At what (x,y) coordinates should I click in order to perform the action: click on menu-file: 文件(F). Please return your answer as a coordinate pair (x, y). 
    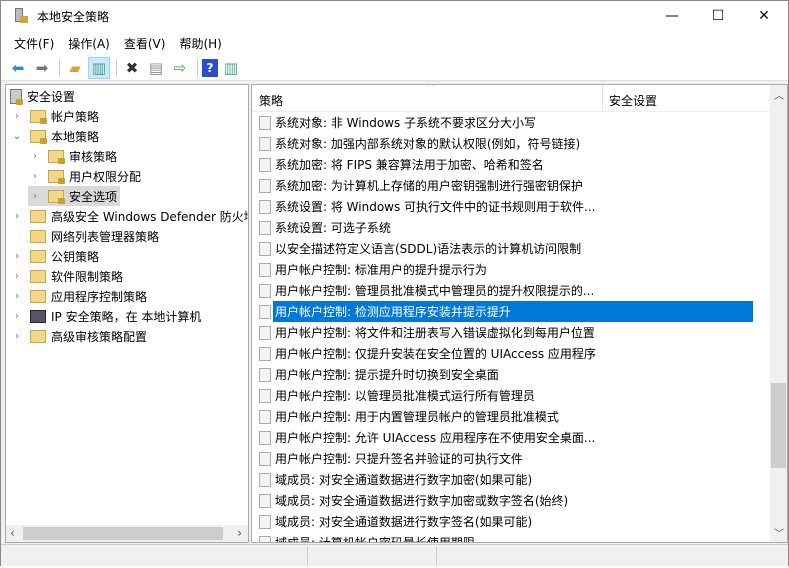
    Looking at the image, I should click on (34, 43).